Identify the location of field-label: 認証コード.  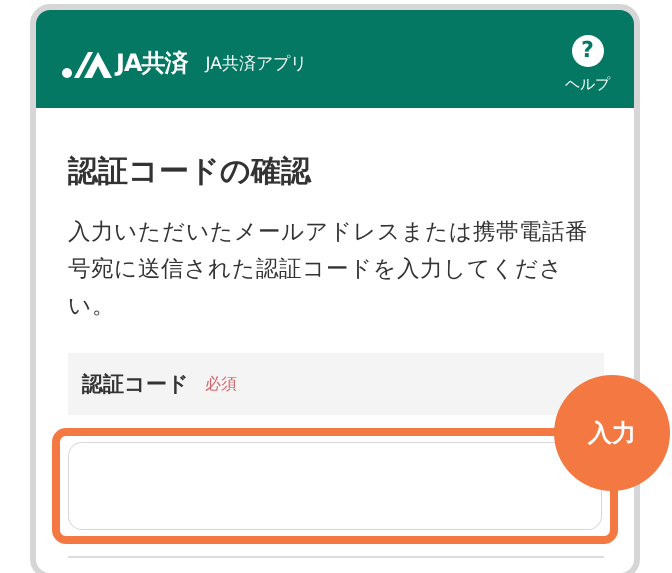
(135, 384).